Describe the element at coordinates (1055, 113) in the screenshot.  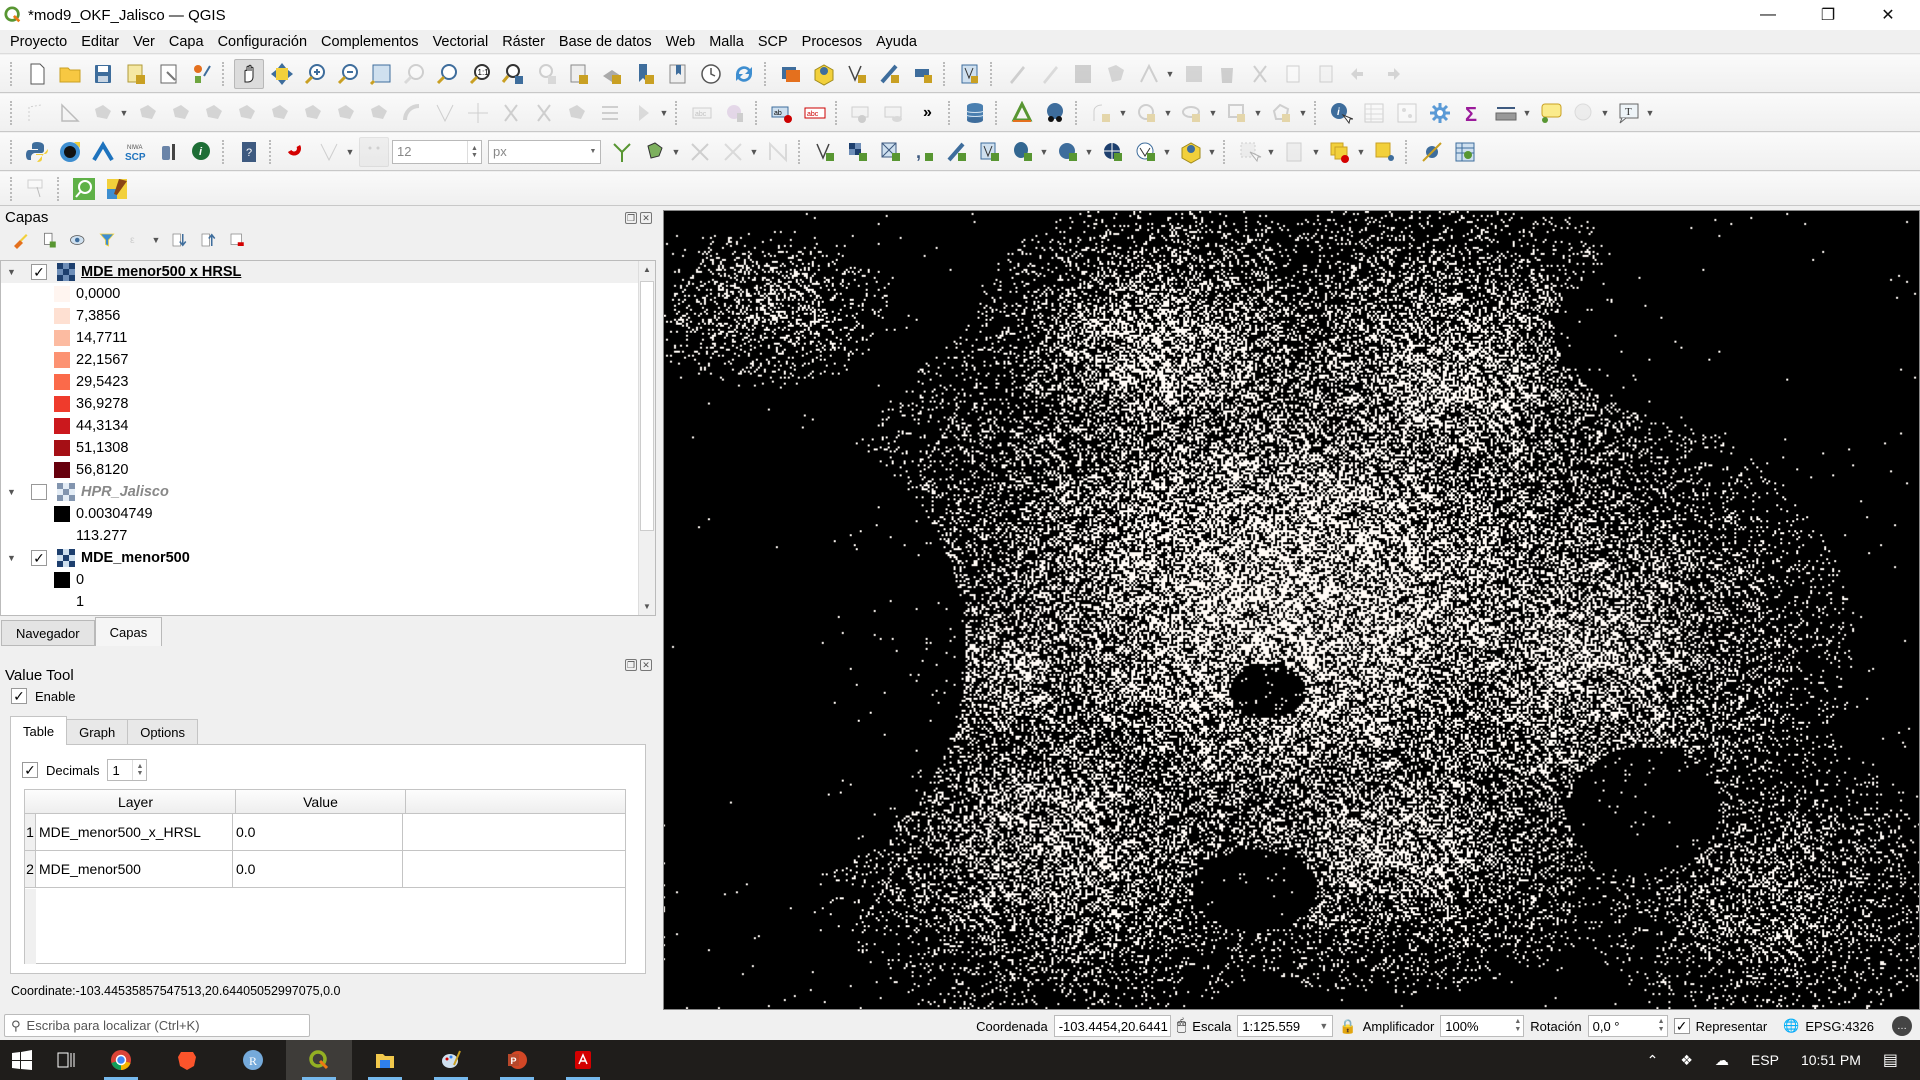
I see `metasearch-icon` at that location.